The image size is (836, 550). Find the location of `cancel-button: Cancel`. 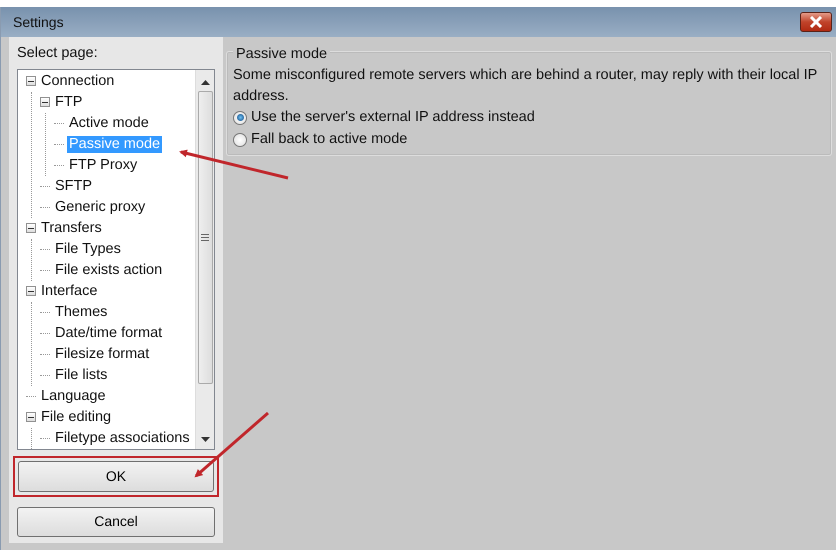

cancel-button: Cancel is located at coordinates (116, 521).